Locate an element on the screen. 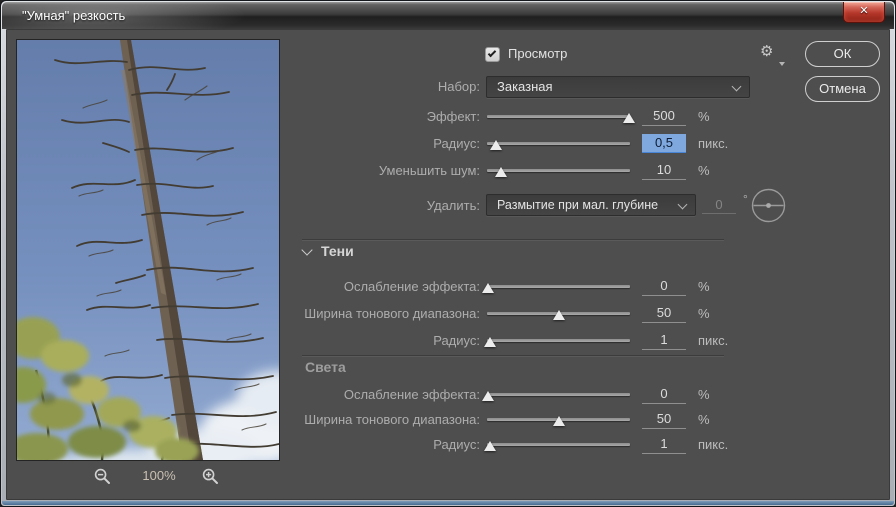 The image size is (896, 507). zoom-level: 100% is located at coordinates (159, 475).